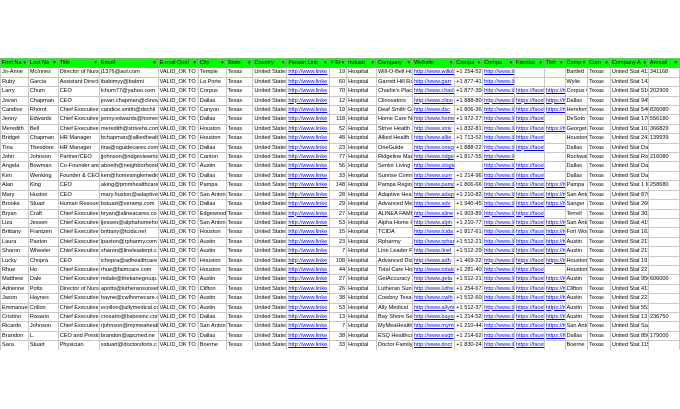  What do you see at coordinates (128, 232) in the screenshot?
I see `table-cell: brittany@tcida.net` at bounding box center [128, 232].